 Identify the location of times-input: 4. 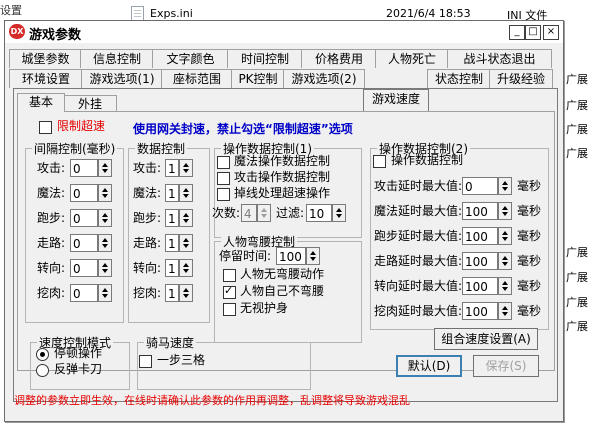
(249, 213).